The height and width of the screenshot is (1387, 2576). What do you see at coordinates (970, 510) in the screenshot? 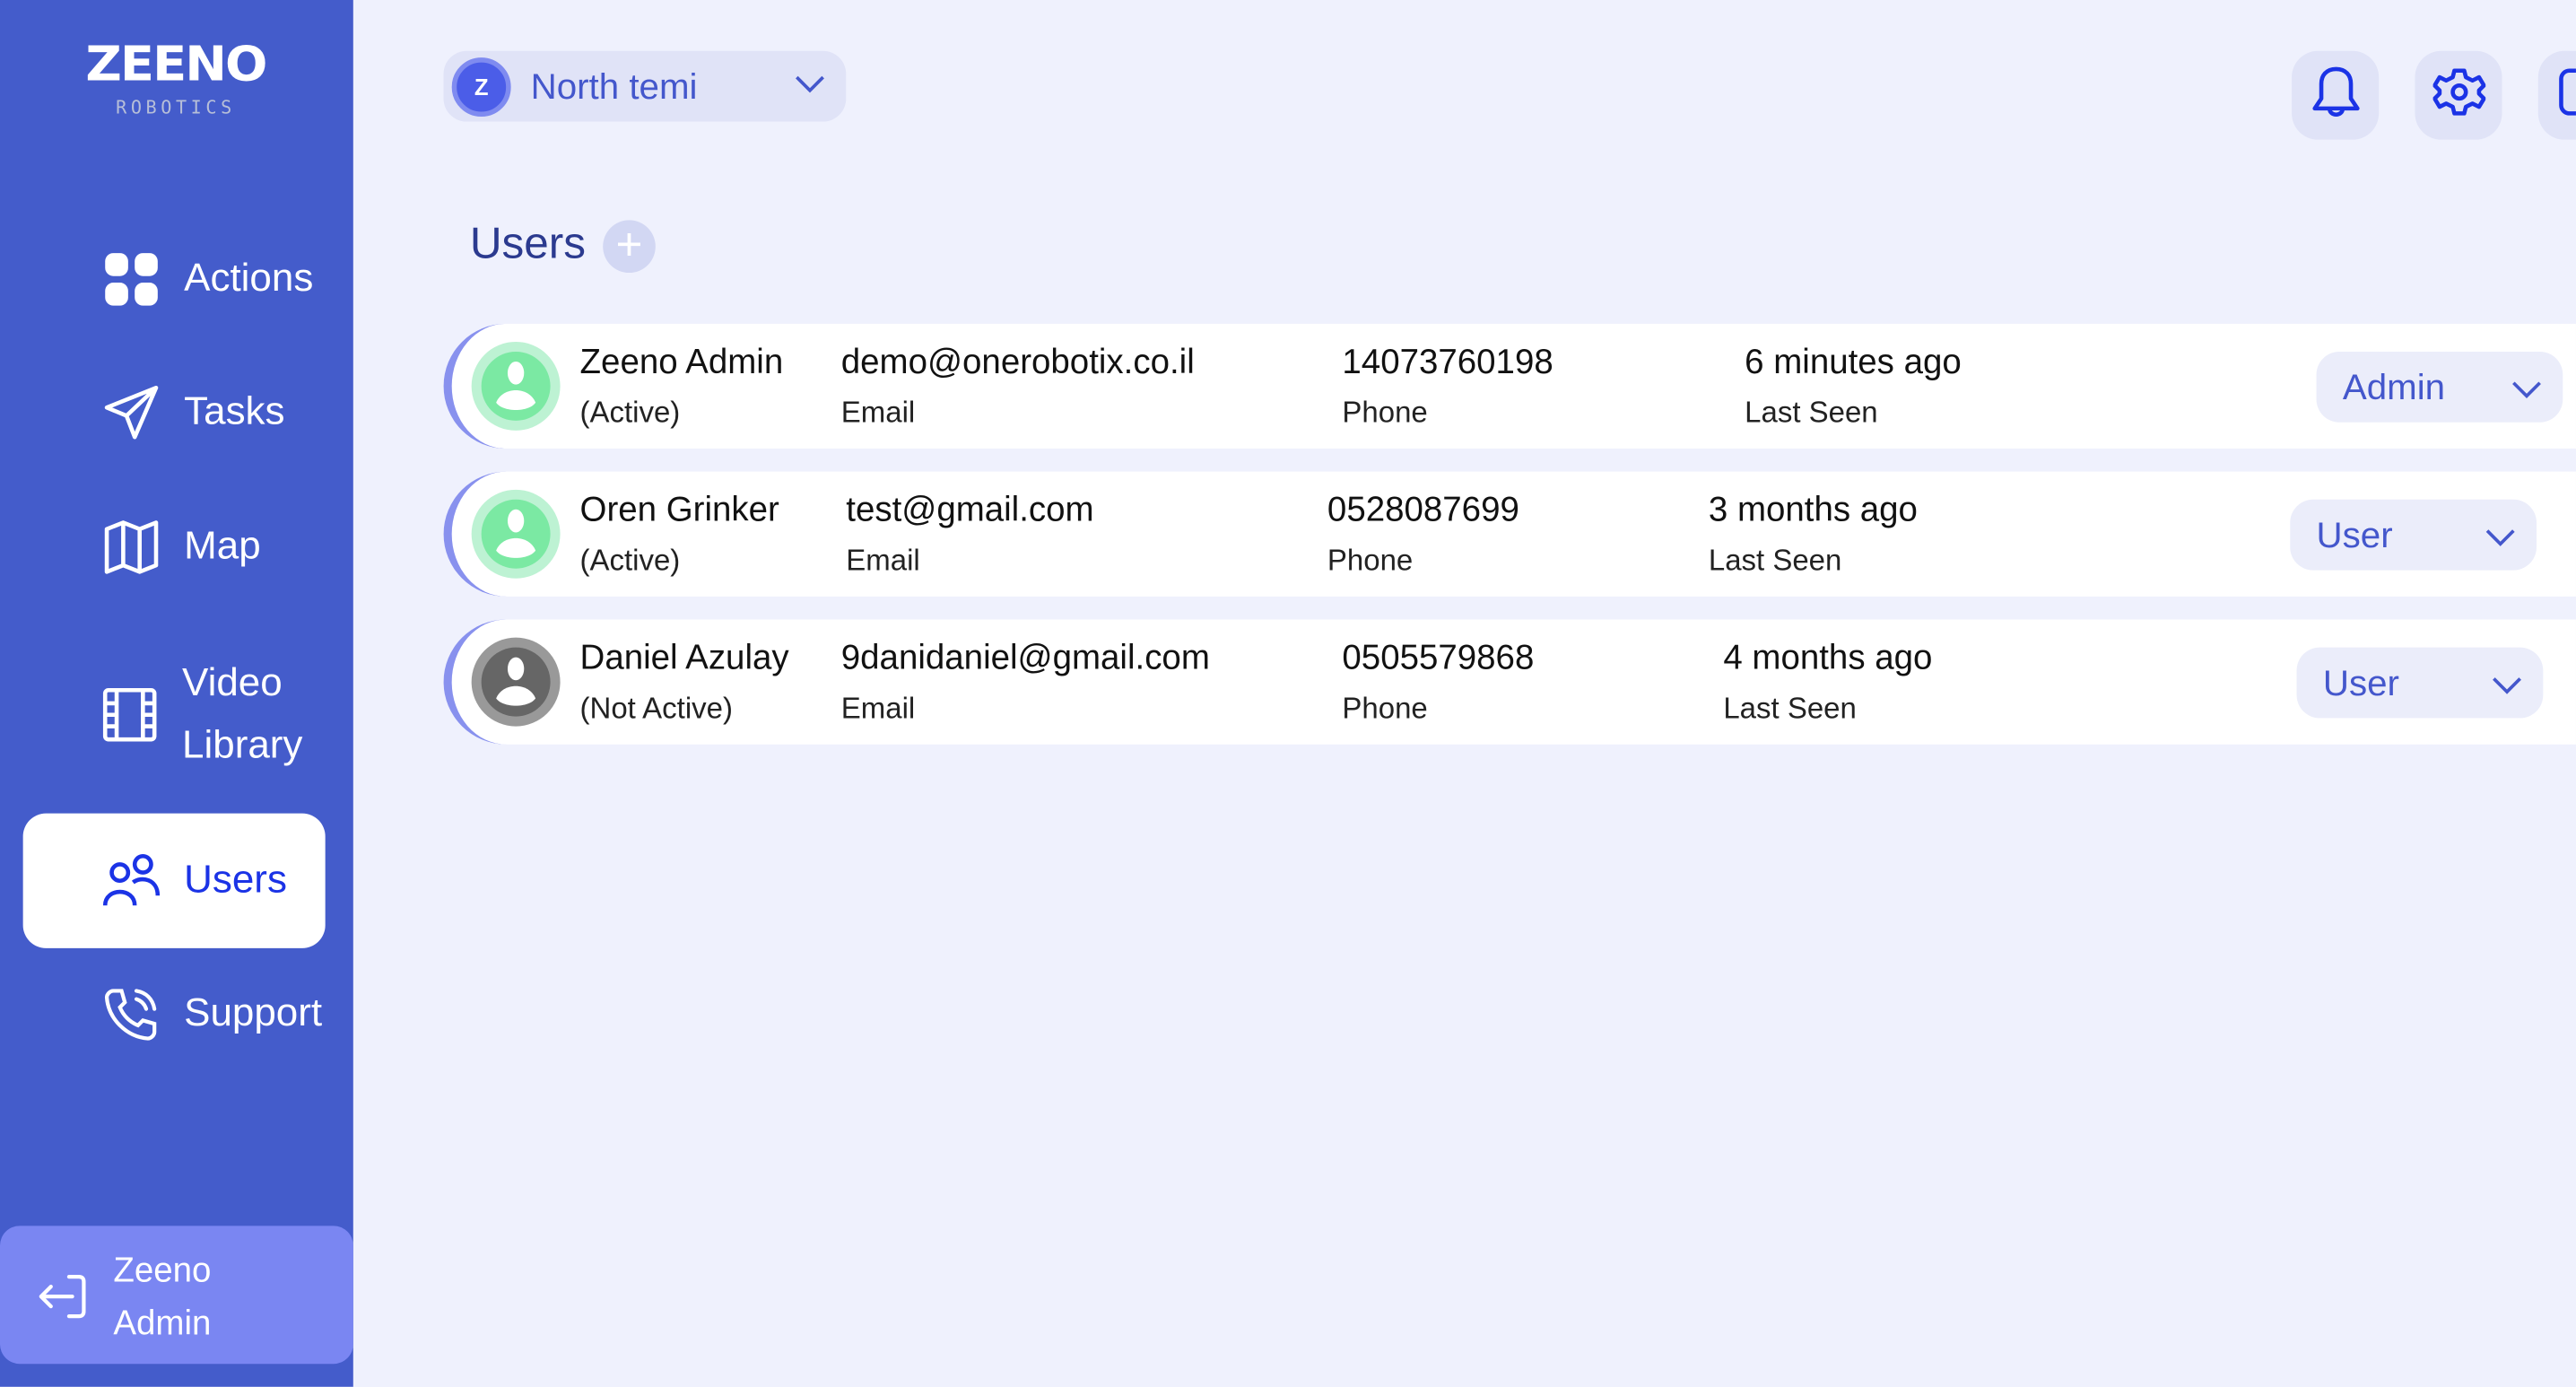
I see `user-email: test@gmail.com` at bounding box center [970, 510].